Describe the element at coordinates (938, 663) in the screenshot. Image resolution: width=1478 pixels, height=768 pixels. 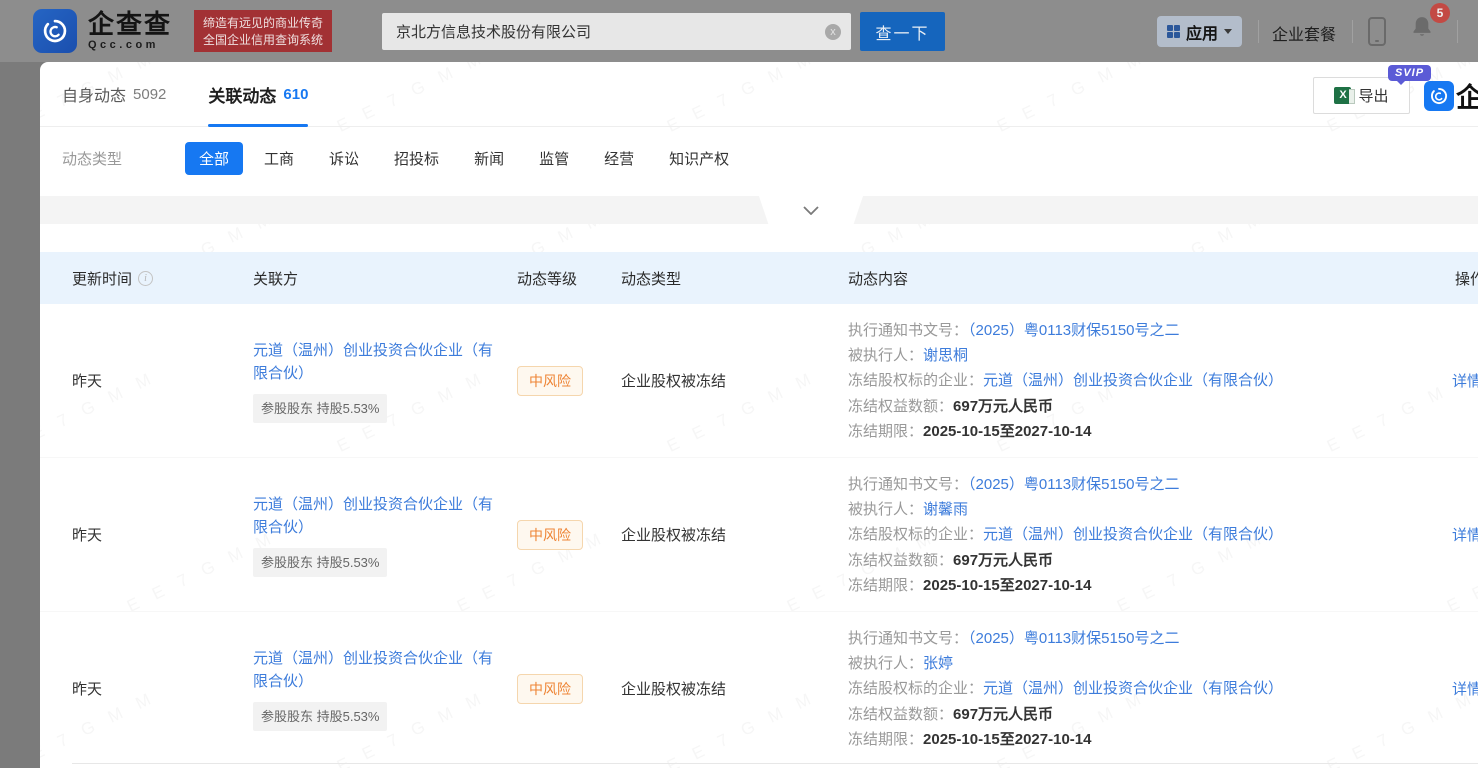
I see `content-line-link: 张婷` at that location.